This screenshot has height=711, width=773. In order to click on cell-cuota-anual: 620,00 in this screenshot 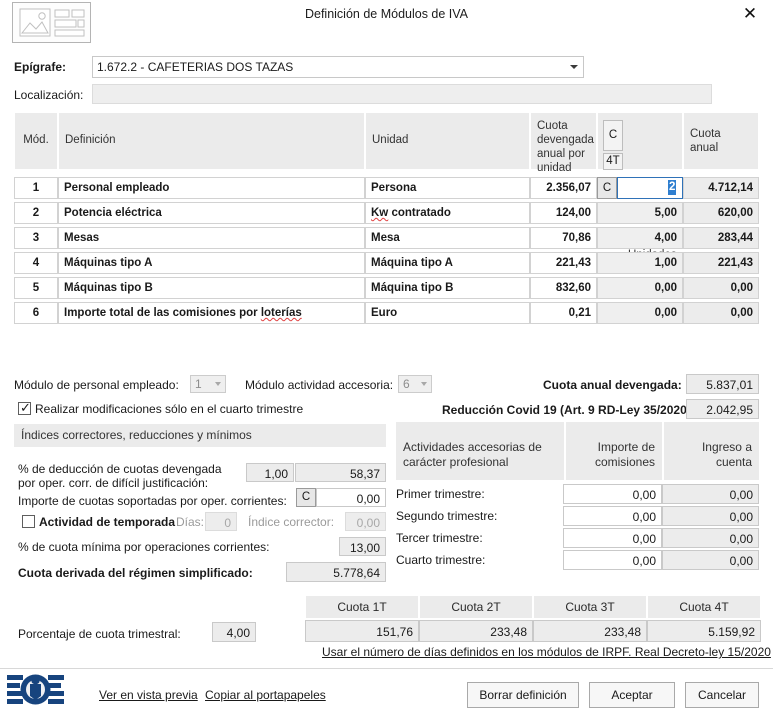, I will do `click(721, 213)`.